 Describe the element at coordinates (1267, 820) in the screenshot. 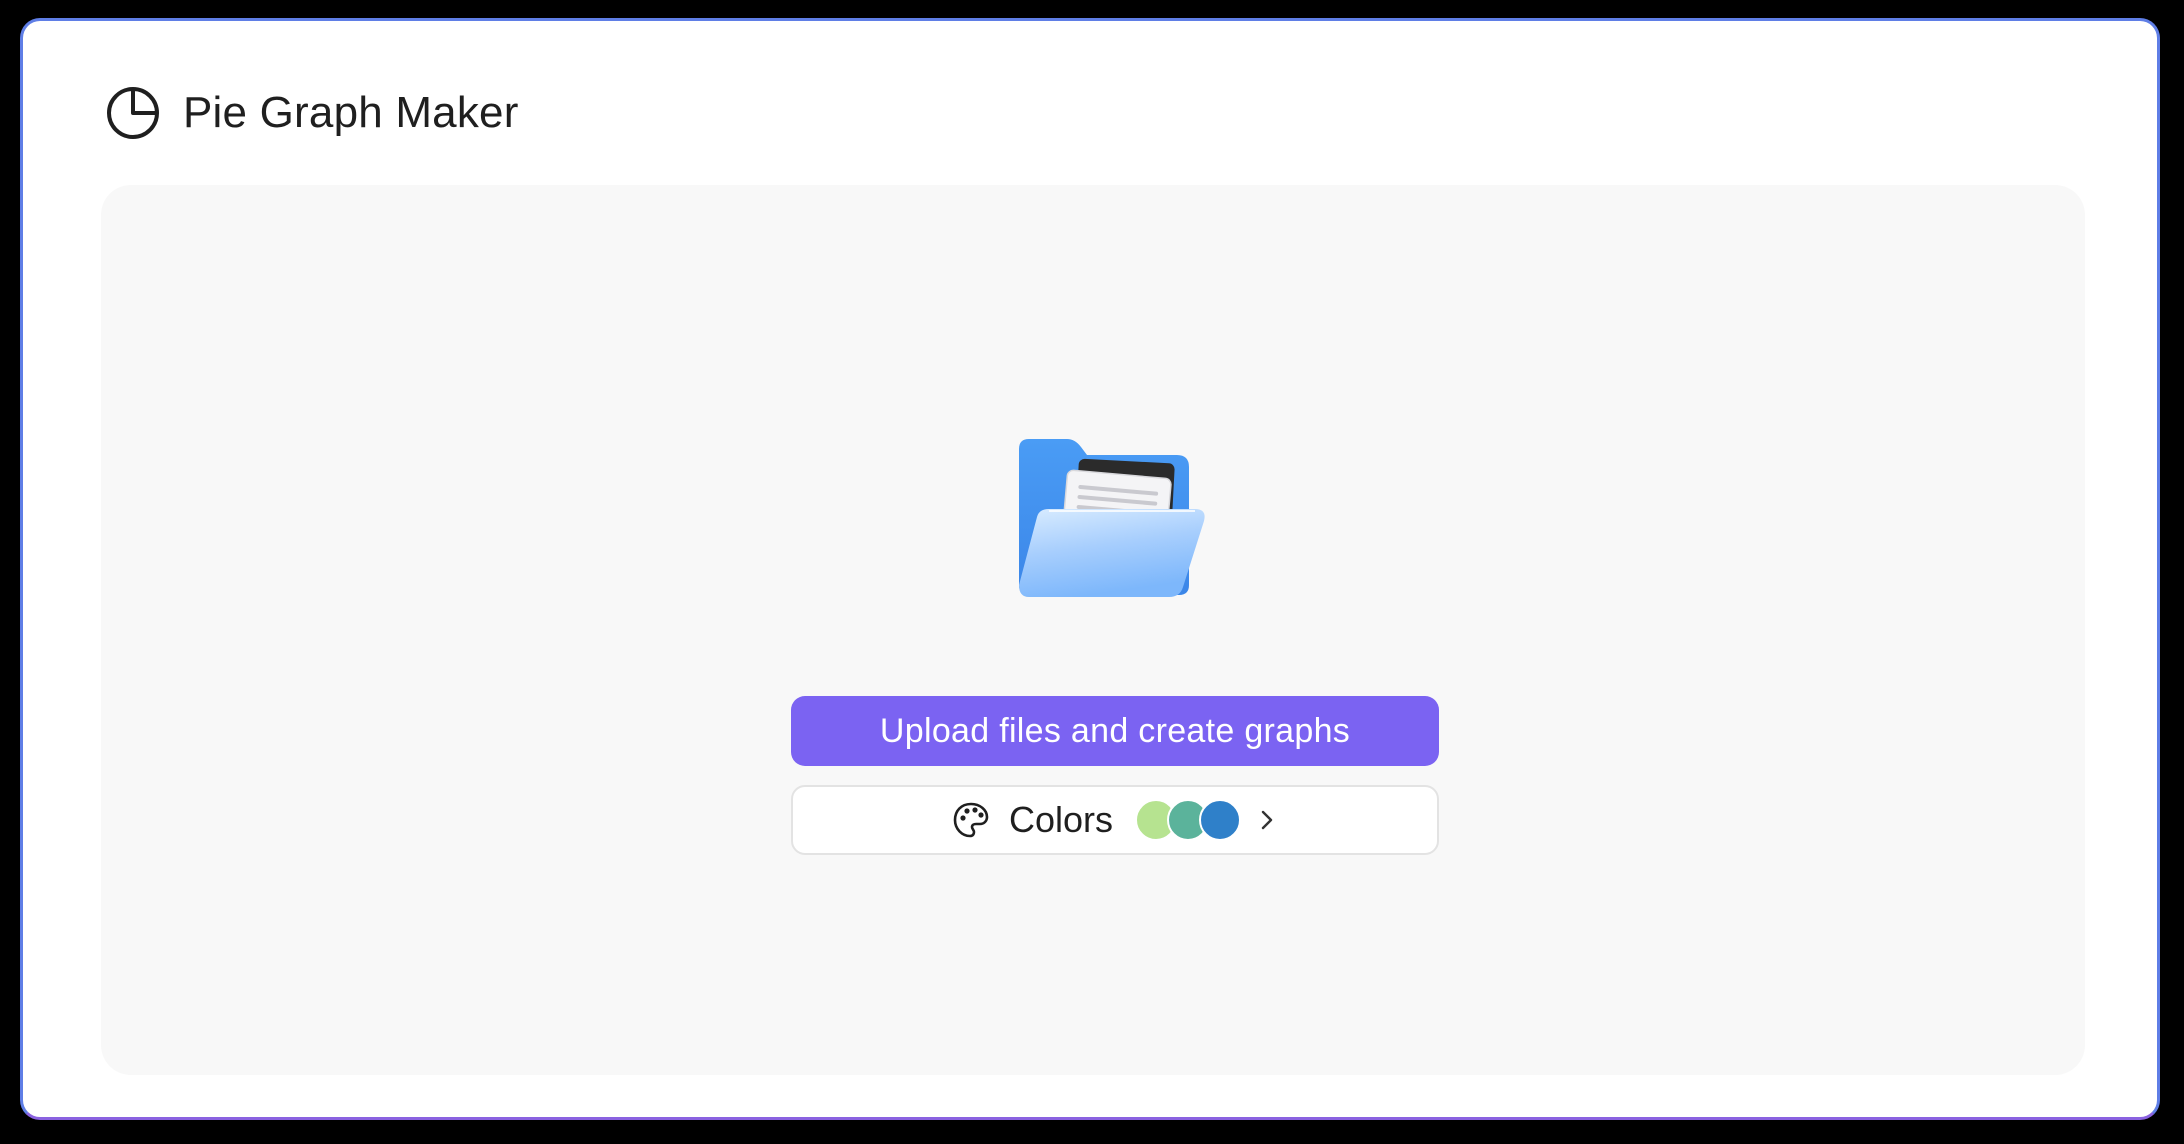

I see `chevron-right-icon` at that location.